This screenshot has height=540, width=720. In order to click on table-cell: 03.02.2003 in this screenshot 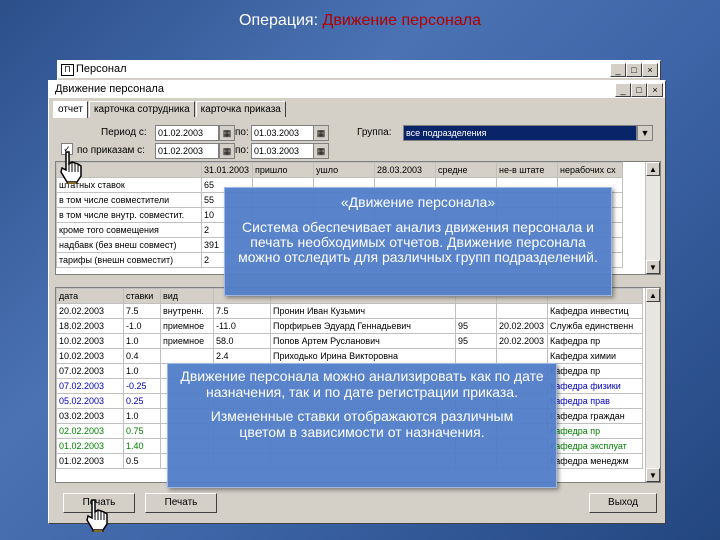, I will do `click(90, 416)`.